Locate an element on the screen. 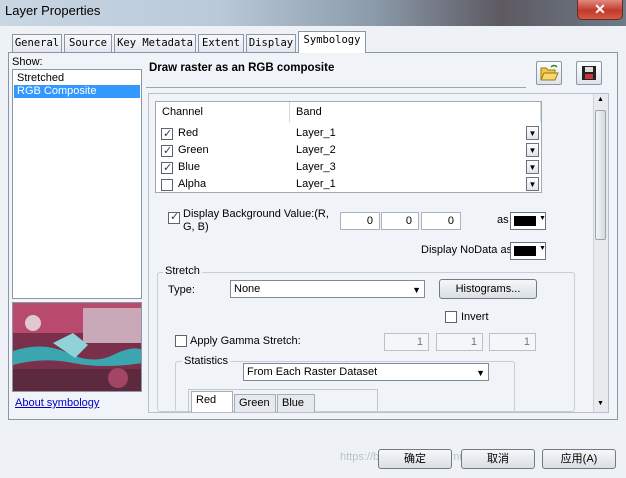  band-value: Layer_3 is located at coordinates (316, 167).